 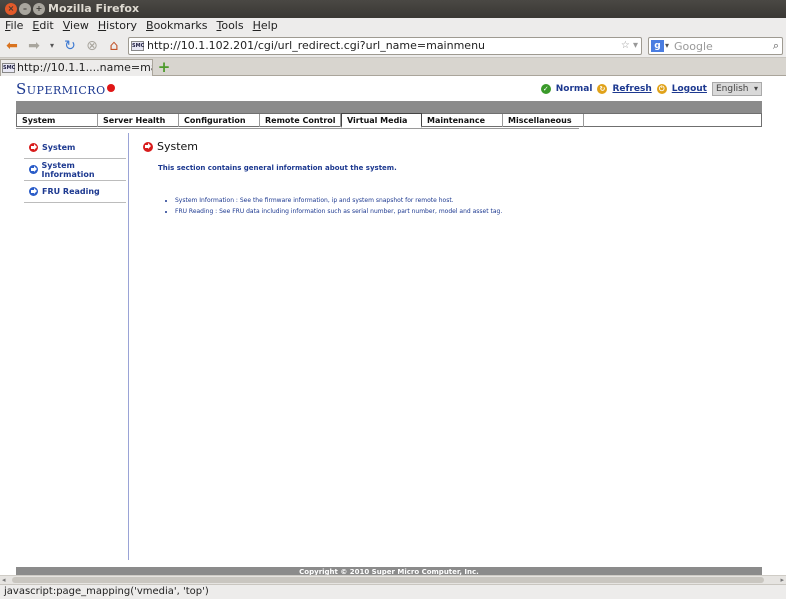 I want to click on nav-maintenance: Maintenance, so click(x=462, y=120).